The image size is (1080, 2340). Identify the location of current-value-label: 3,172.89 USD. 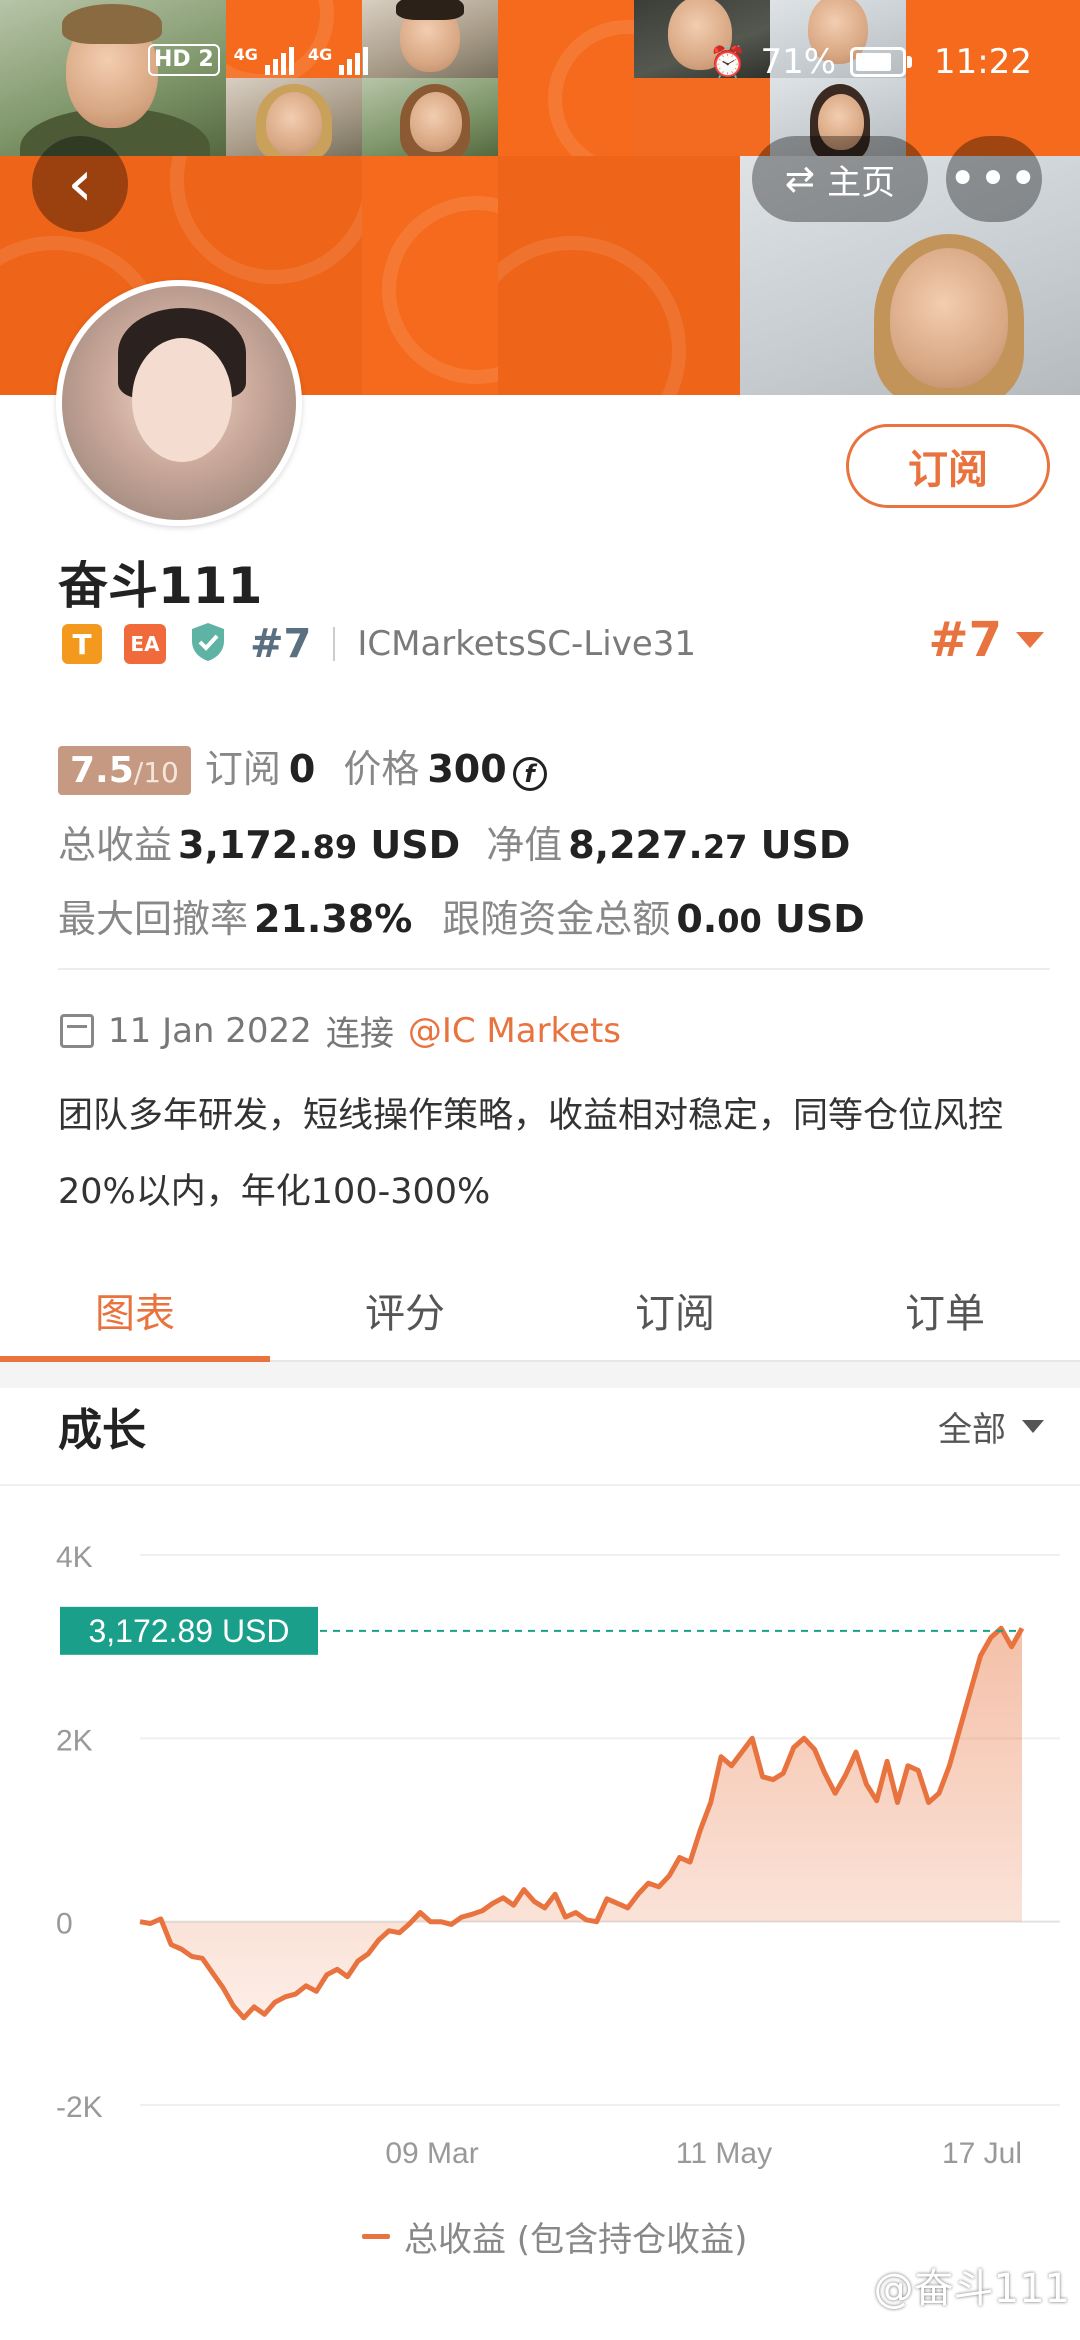
(188, 1631).